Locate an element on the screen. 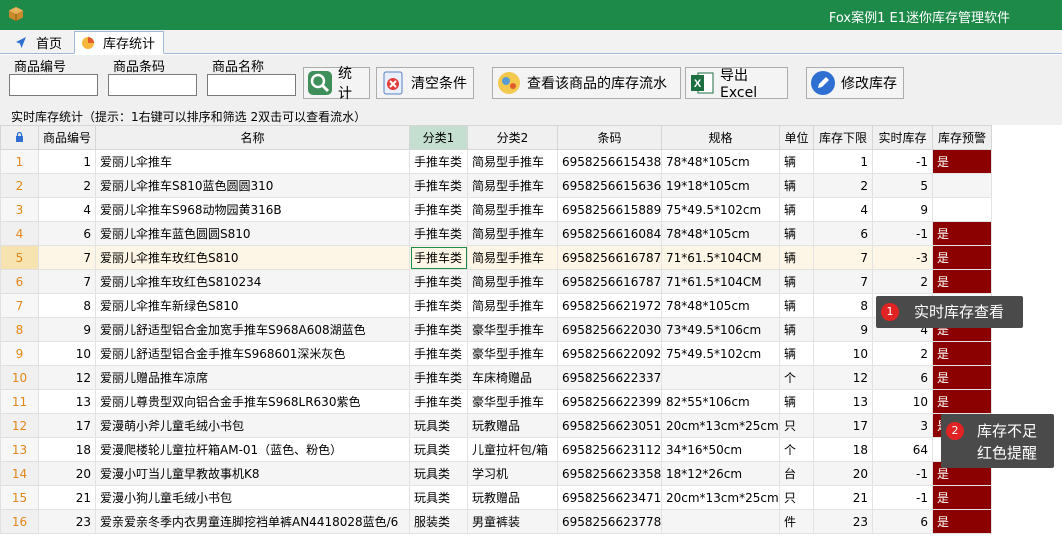 Image resolution: width=1062 pixels, height=551 pixels. cell-barcode: 6958256621972 is located at coordinates (609, 305).